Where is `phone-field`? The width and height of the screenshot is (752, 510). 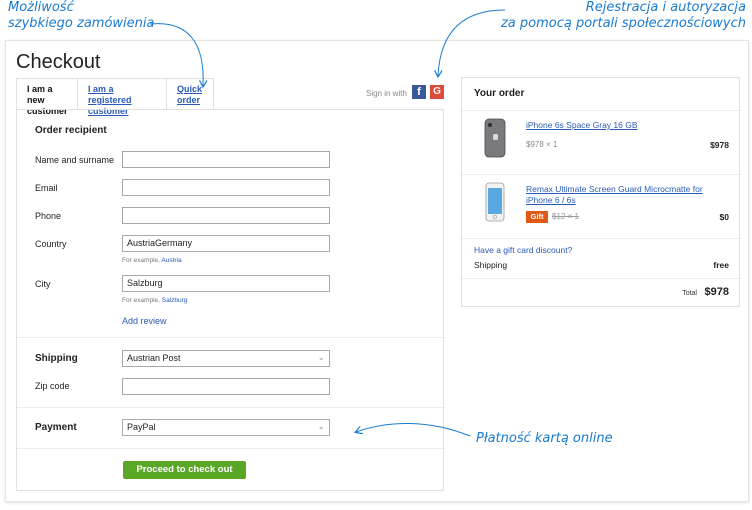
phone-field is located at coordinates (226, 215).